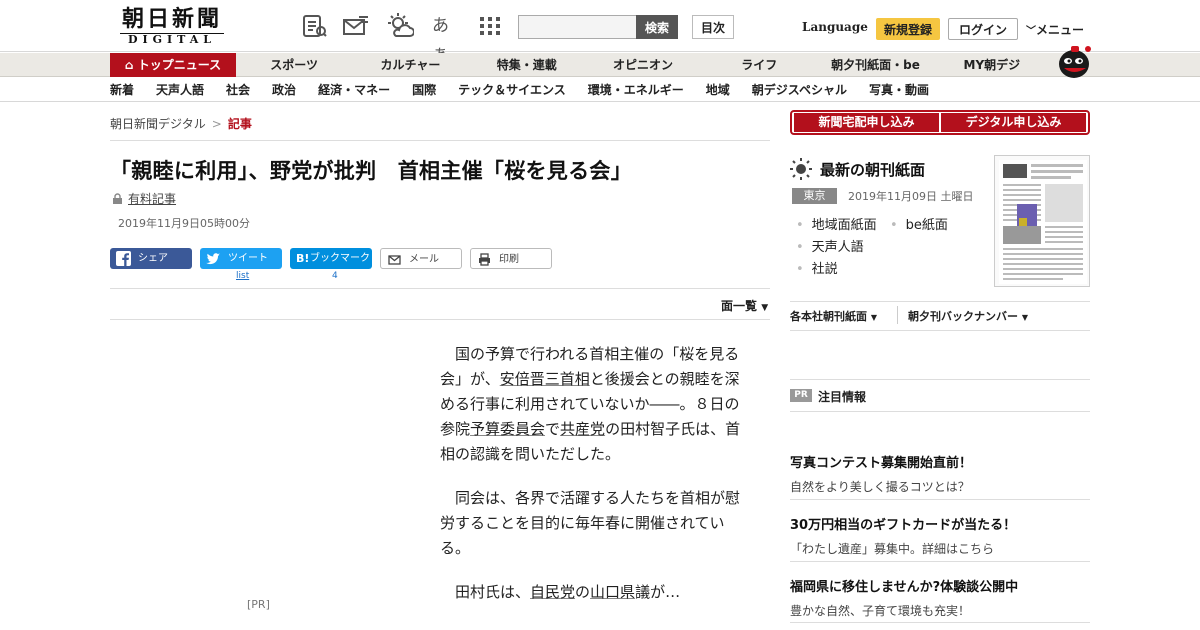 The image size is (1200, 630). Describe the element at coordinates (801, 395) in the screenshot. I see `pr-badge: PR` at that location.